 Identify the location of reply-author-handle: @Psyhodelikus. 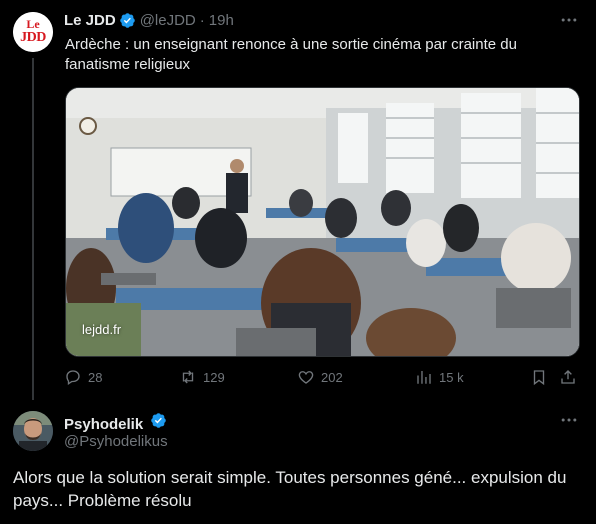
(116, 441).